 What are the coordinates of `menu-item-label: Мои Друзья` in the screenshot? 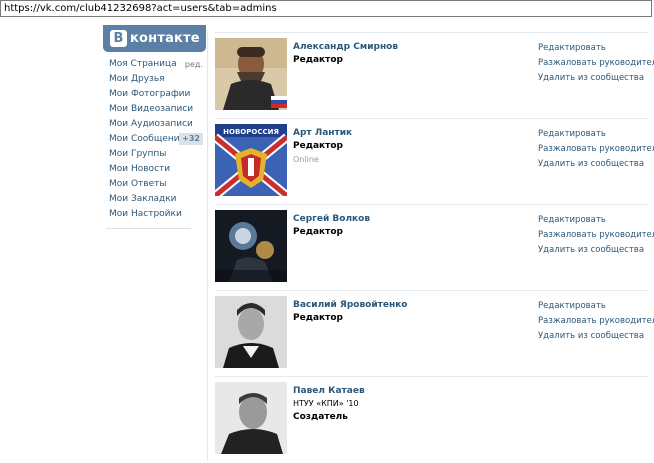 It's located at (137, 79).